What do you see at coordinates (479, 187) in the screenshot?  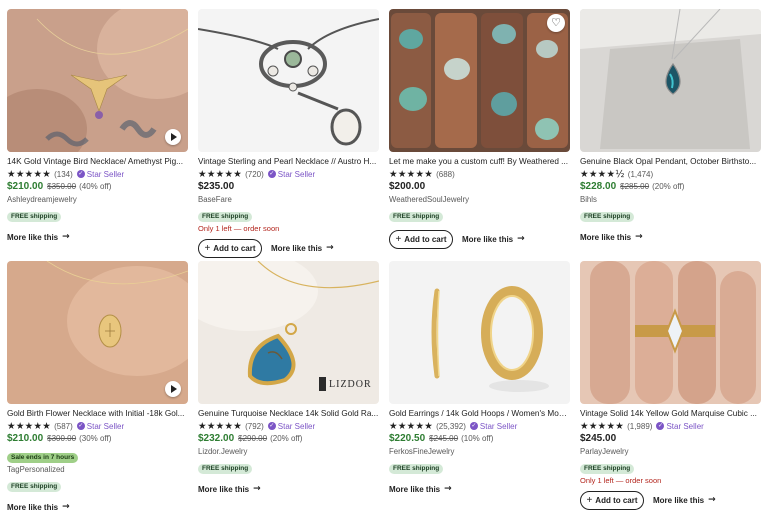 I see `price-row: $200.00` at bounding box center [479, 187].